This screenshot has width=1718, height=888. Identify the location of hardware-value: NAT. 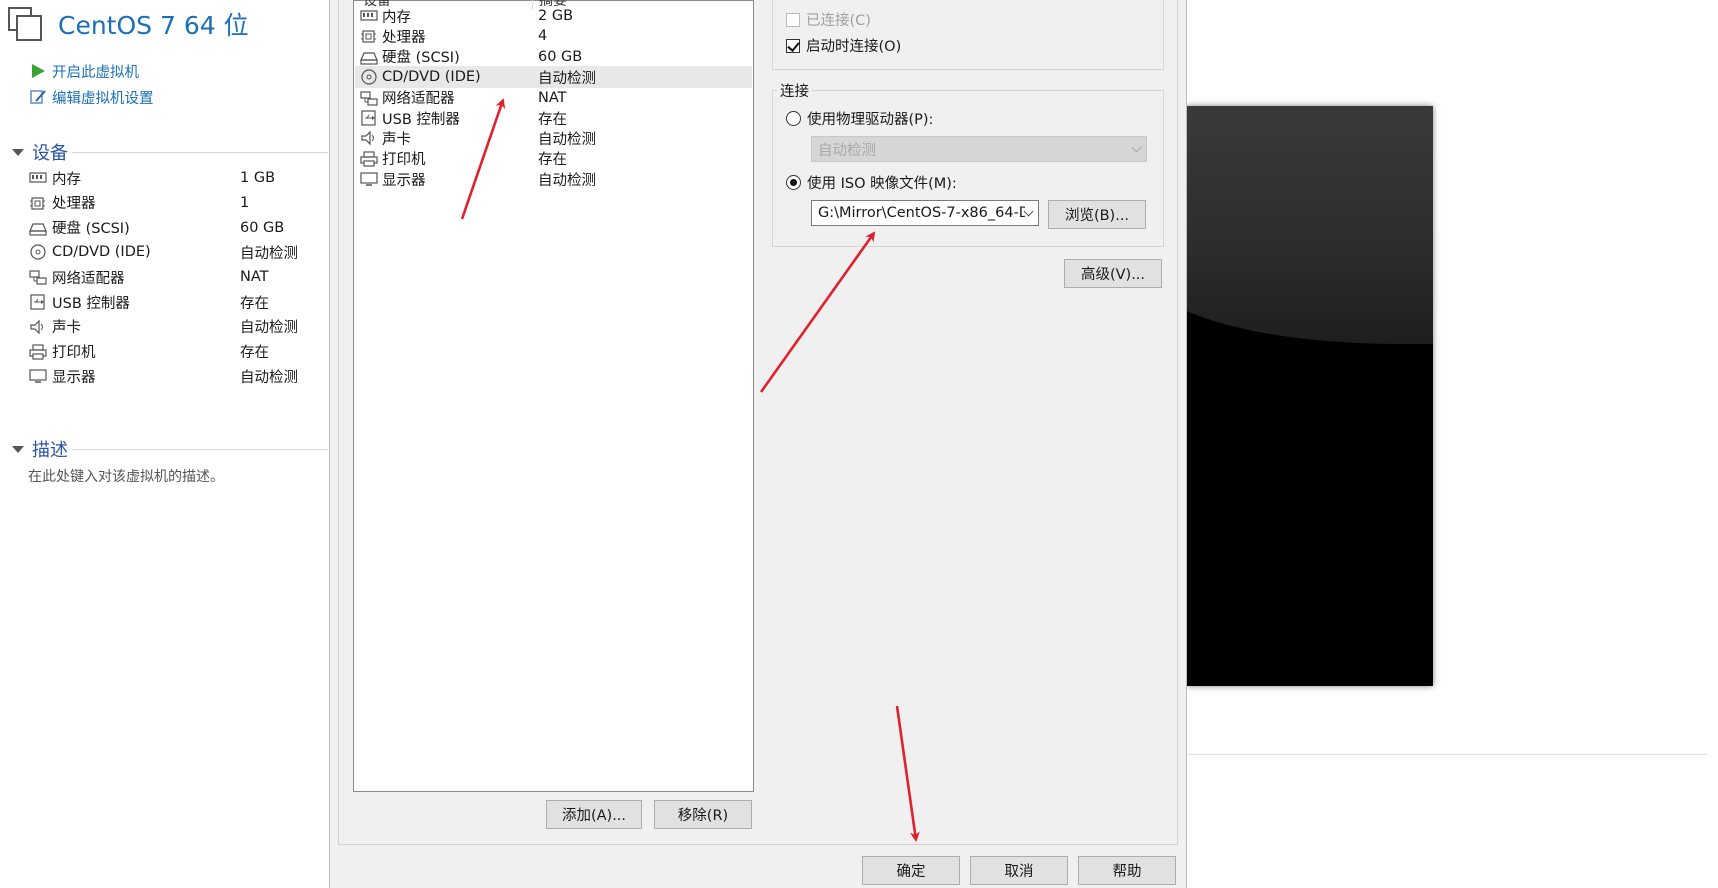
(552, 97).